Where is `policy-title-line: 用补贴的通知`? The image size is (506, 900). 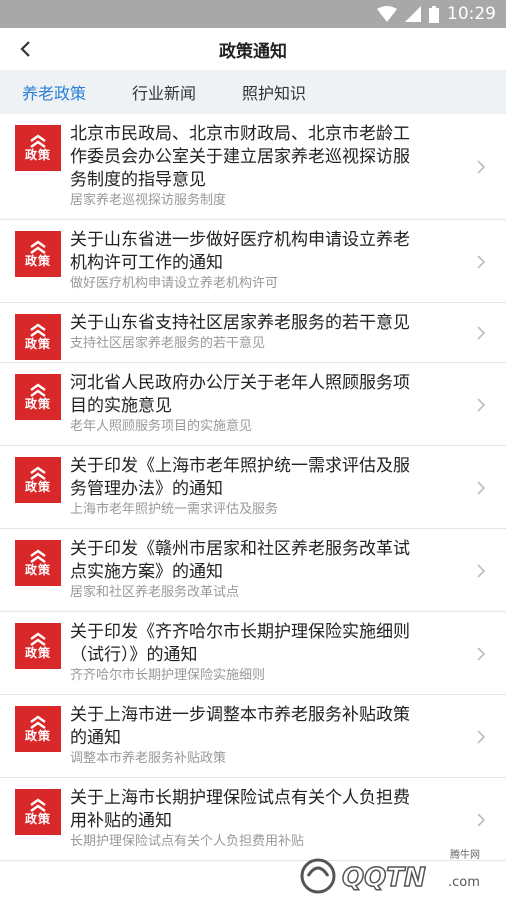 policy-title-line: 用补贴的通知 is located at coordinates (121, 821).